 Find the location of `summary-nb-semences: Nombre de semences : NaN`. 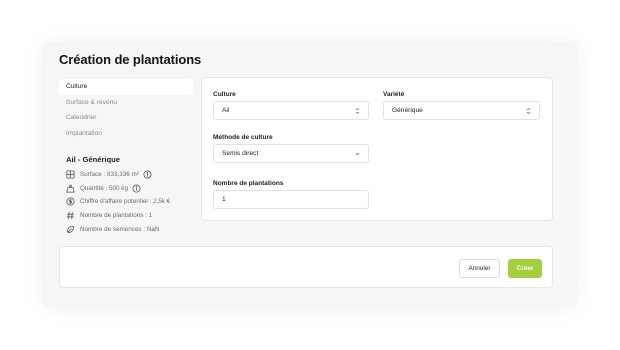

summary-nb-semences: Nombre de semences : NaN is located at coordinates (129, 229).